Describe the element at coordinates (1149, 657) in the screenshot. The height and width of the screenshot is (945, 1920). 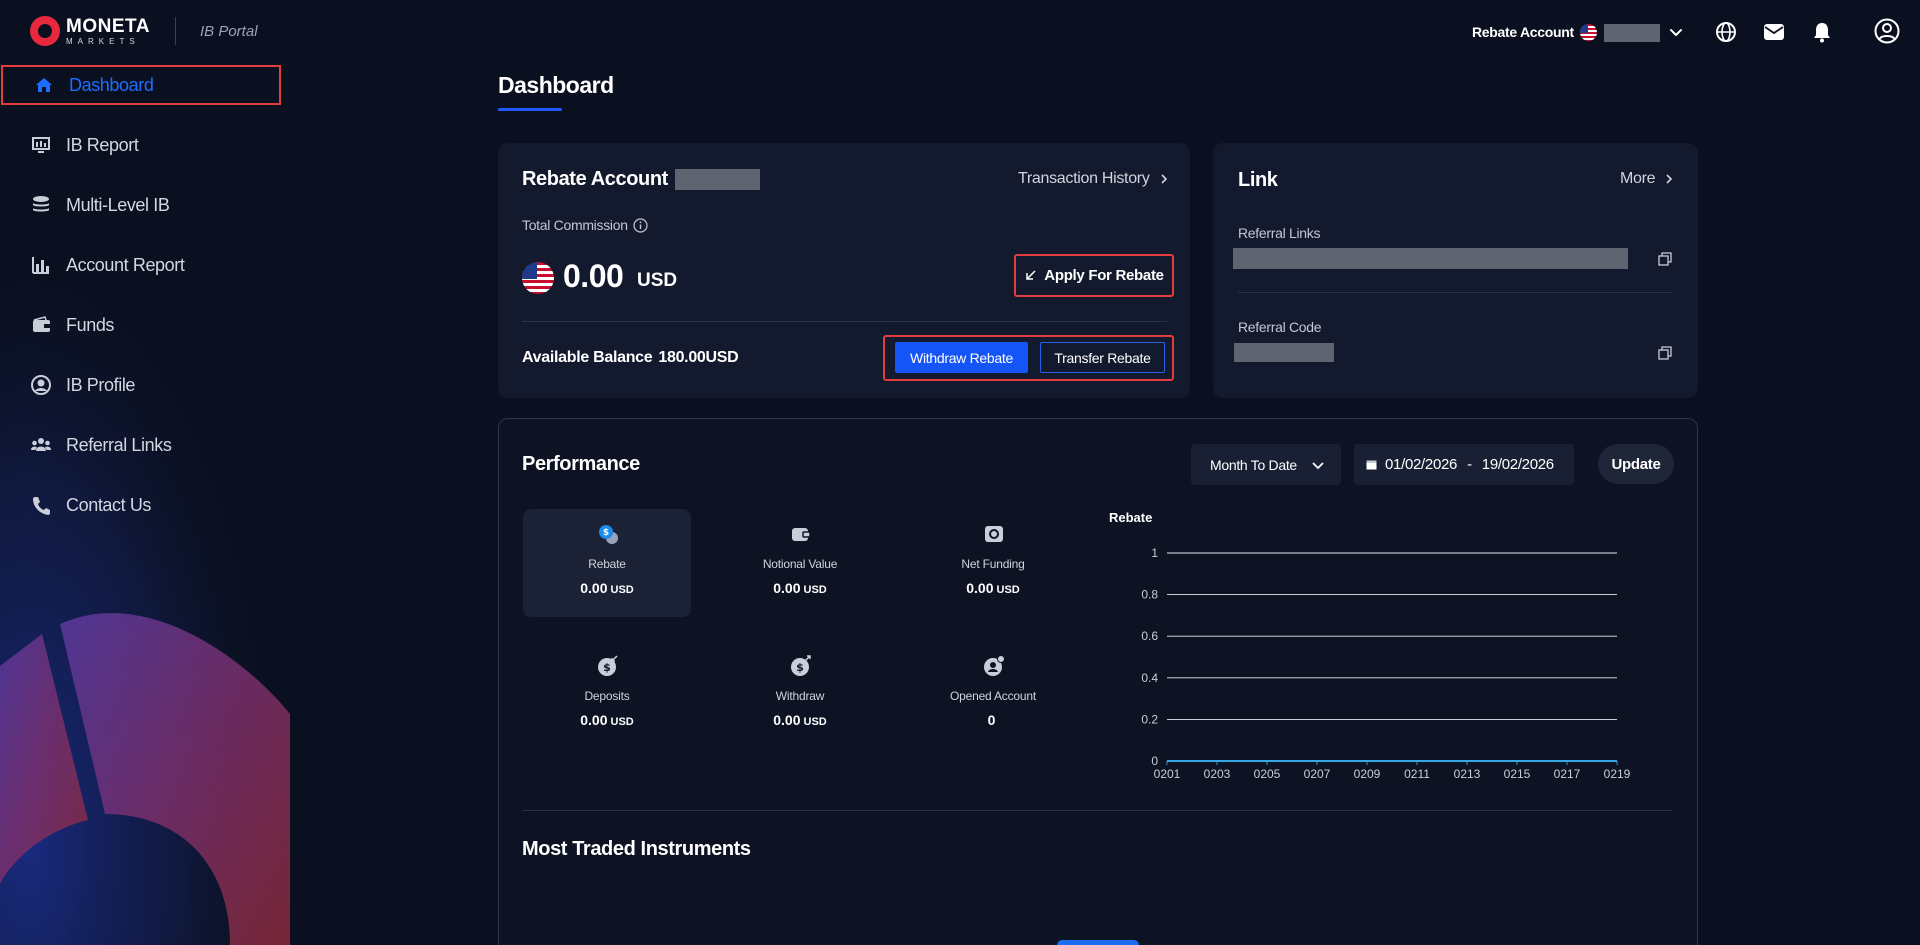
I see `chart-y-axis-labels: 0 0.2 0.4 0.6 0.8 1` at that location.